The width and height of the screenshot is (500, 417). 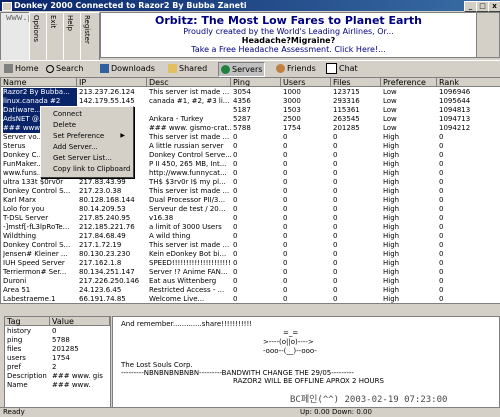 What do you see at coordinates (296, 68) in the screenshot?
I see `friends-tab: Friends` at bounding box center [296, 68].